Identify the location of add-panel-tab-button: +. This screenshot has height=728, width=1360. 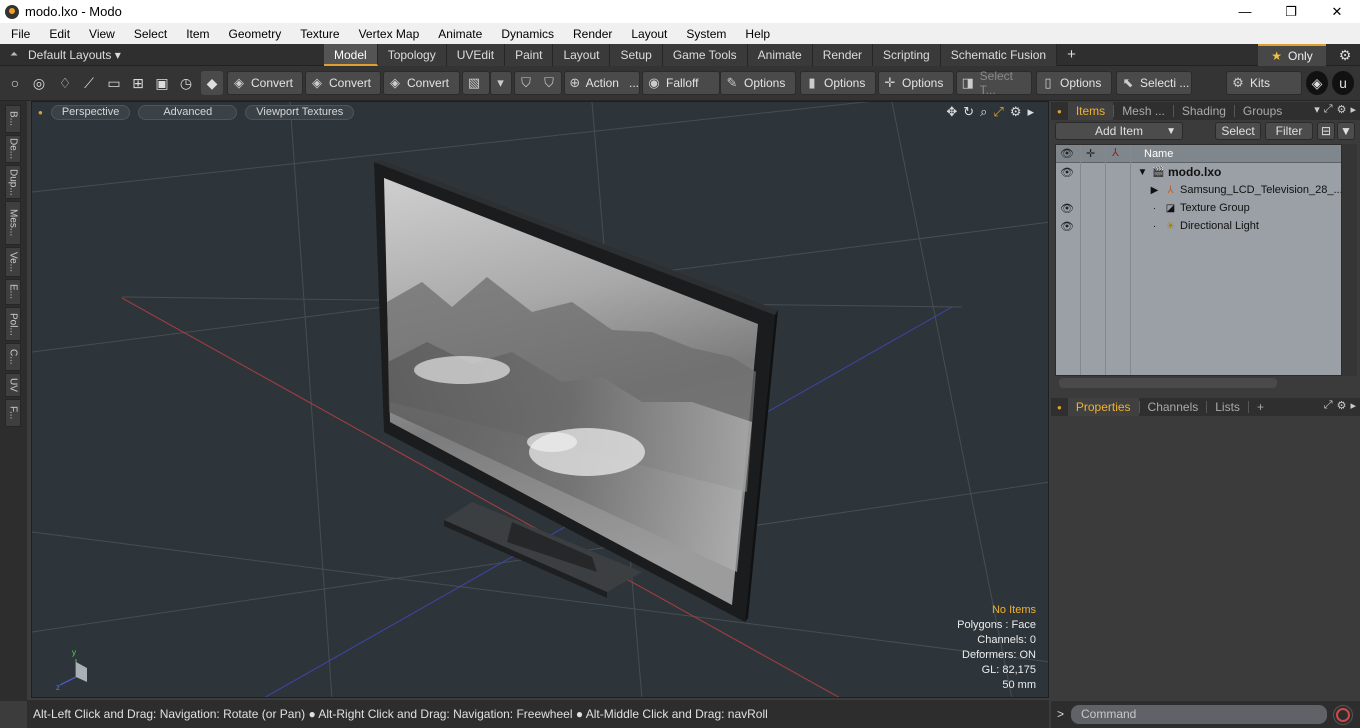
(1260, 407).